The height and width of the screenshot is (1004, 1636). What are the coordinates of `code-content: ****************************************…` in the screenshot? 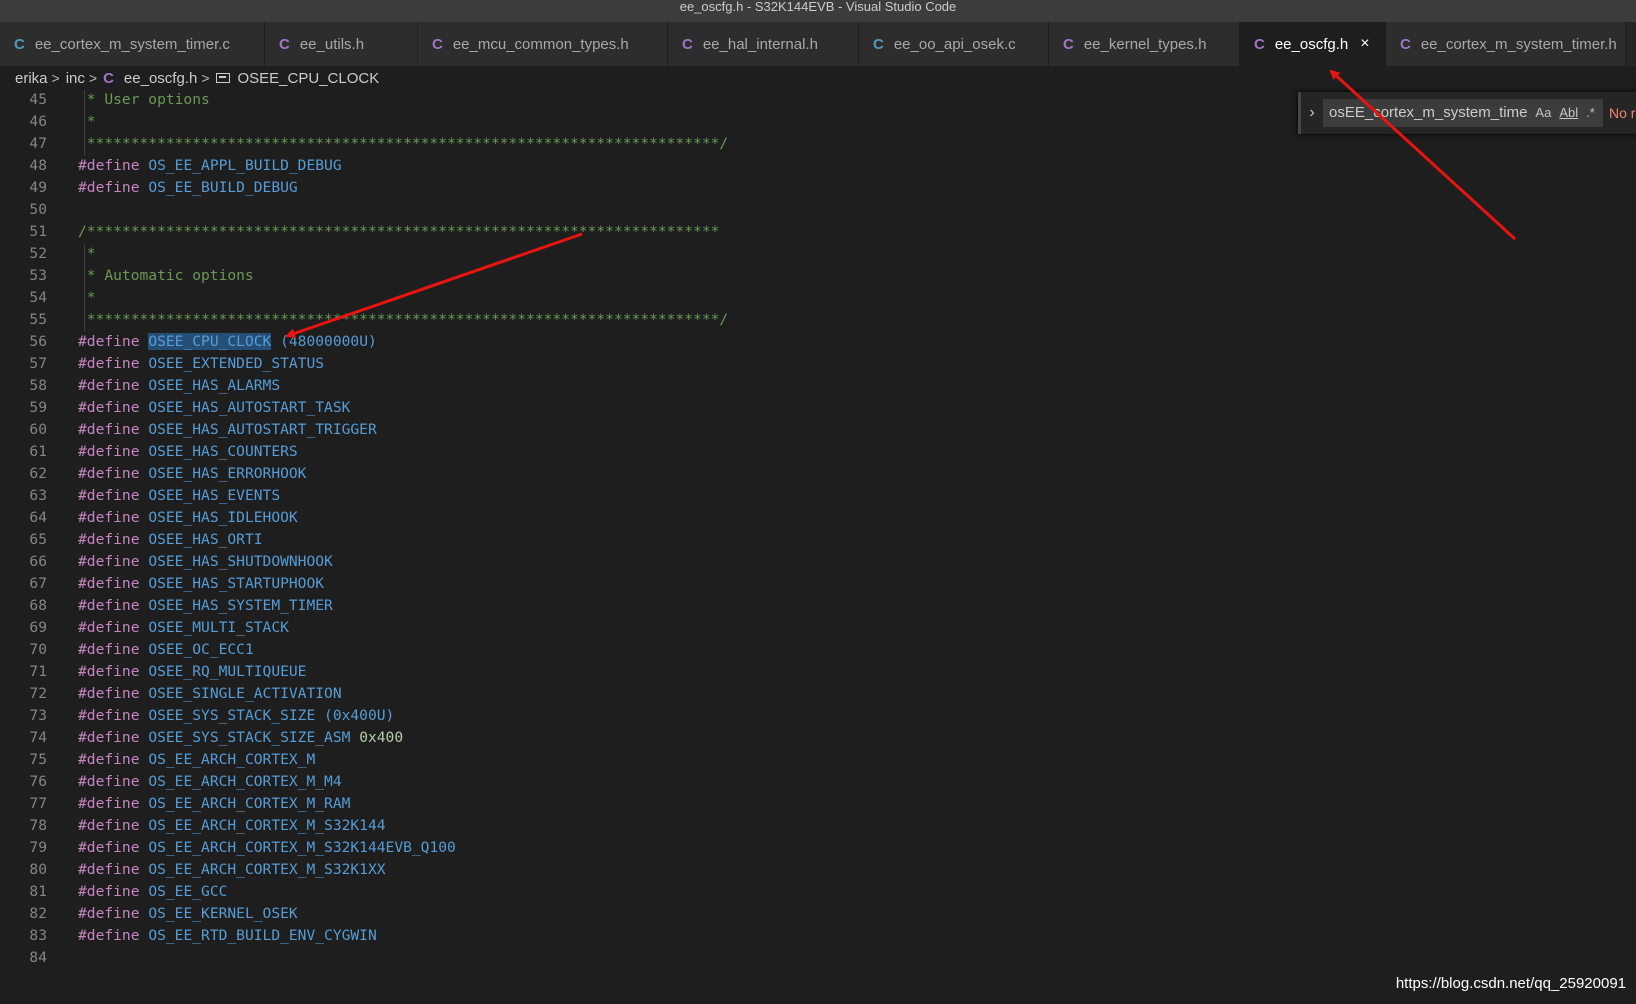 It's located at (403, 320).